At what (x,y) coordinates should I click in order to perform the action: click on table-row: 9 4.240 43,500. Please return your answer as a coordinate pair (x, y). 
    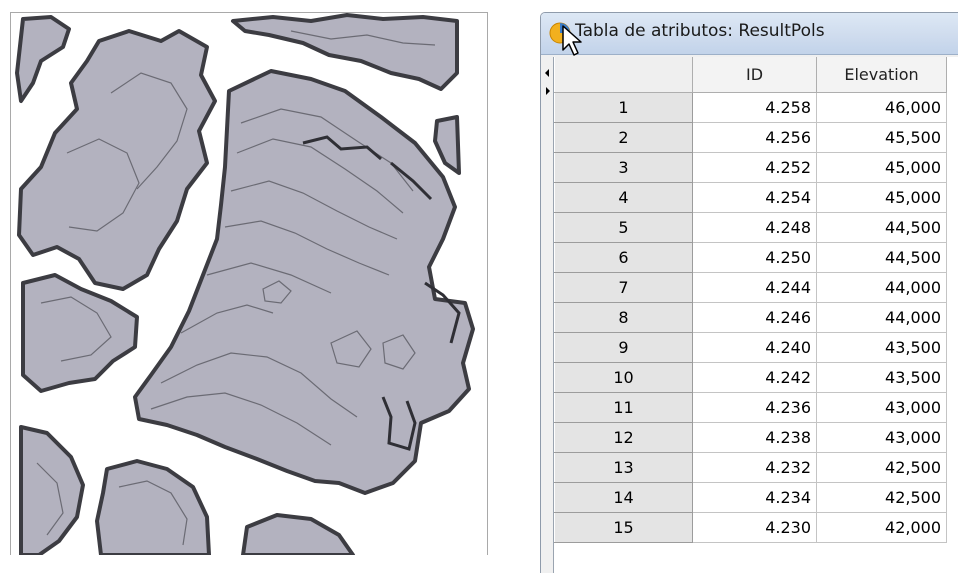
    Looking at the image, I should click on (750, 347).